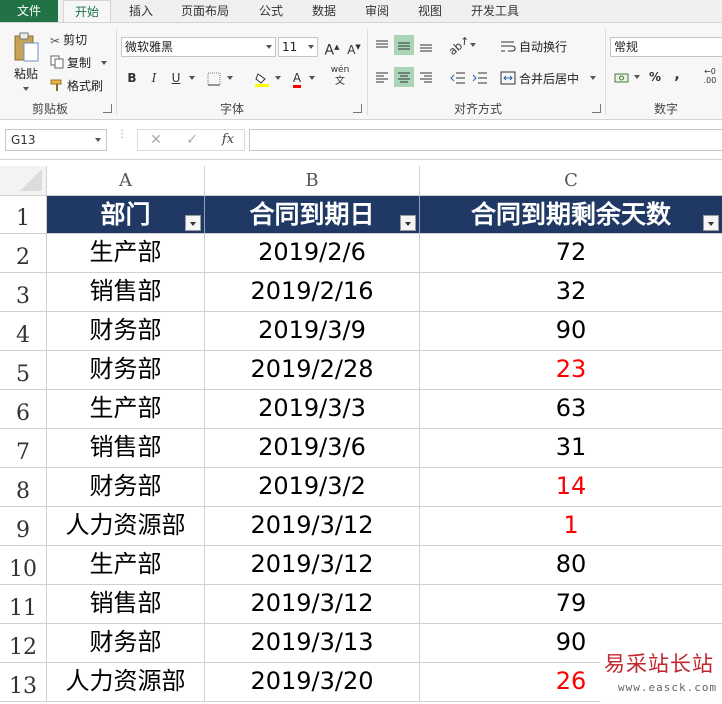  What do you see at coordinates (340, 76) in the screenshot?
I see `phonetic-button: wén 文` at bounding box center [340, 76].